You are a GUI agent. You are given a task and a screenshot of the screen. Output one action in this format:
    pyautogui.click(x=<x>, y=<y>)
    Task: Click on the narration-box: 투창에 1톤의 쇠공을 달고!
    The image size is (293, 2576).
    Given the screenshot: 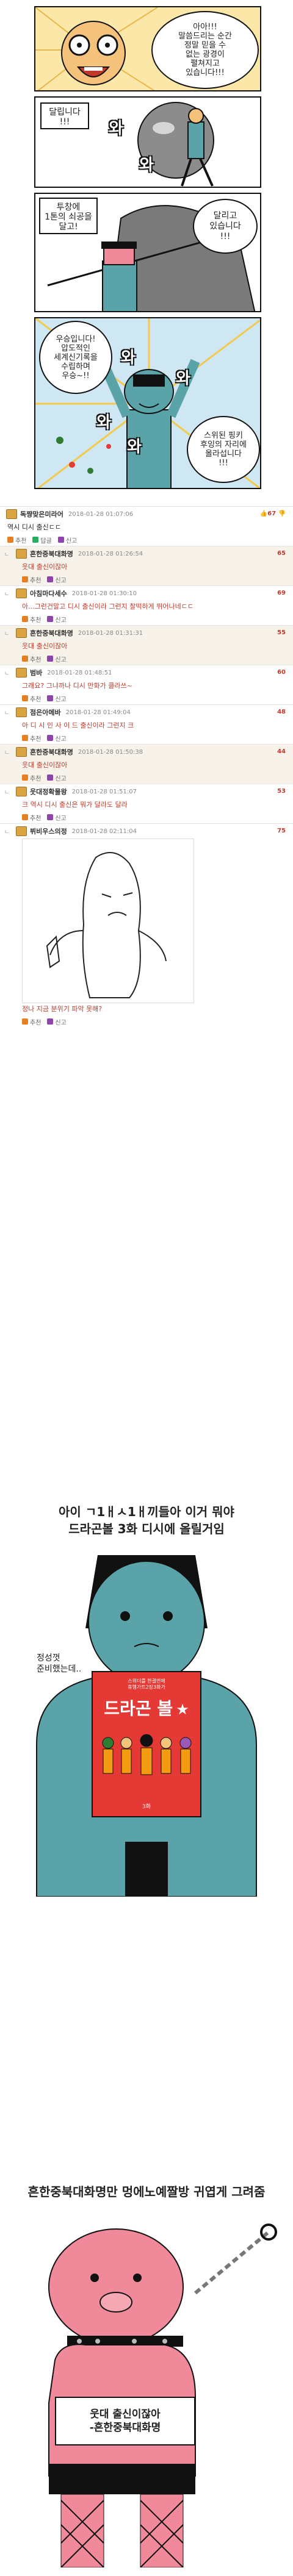 What is the action you would take?
    pyautogui.click(x=69, y=216)
    